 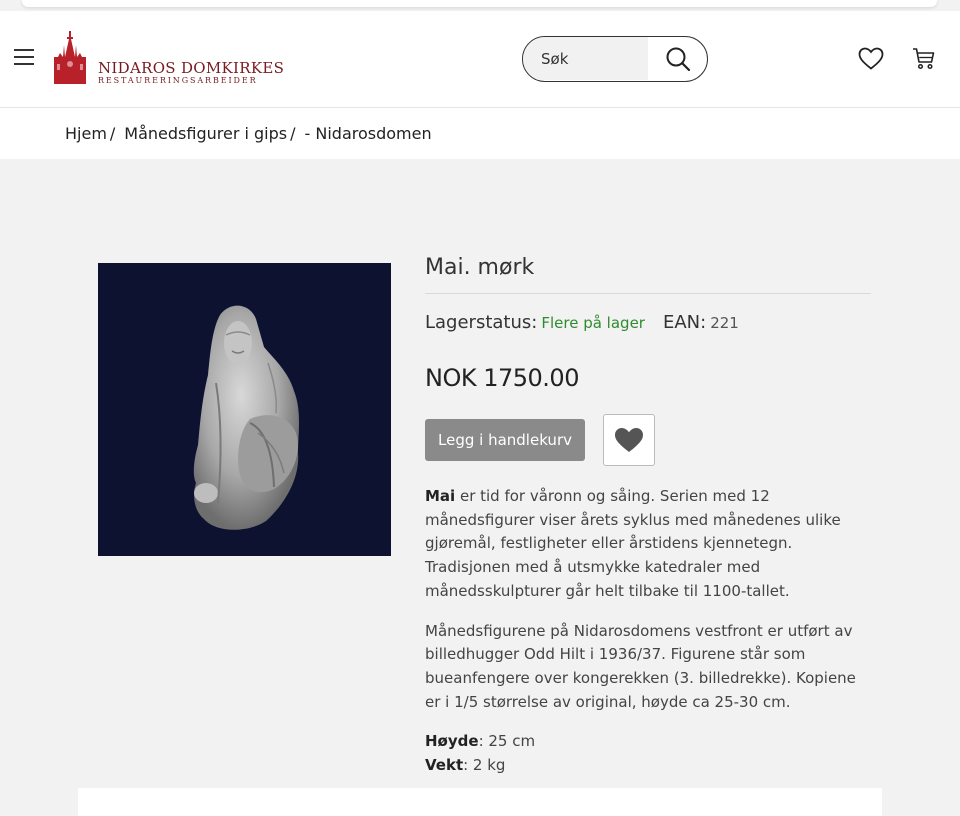 I want to click on breadcrumb-link: - Nidarosdomen, so click(x=368, y=133).